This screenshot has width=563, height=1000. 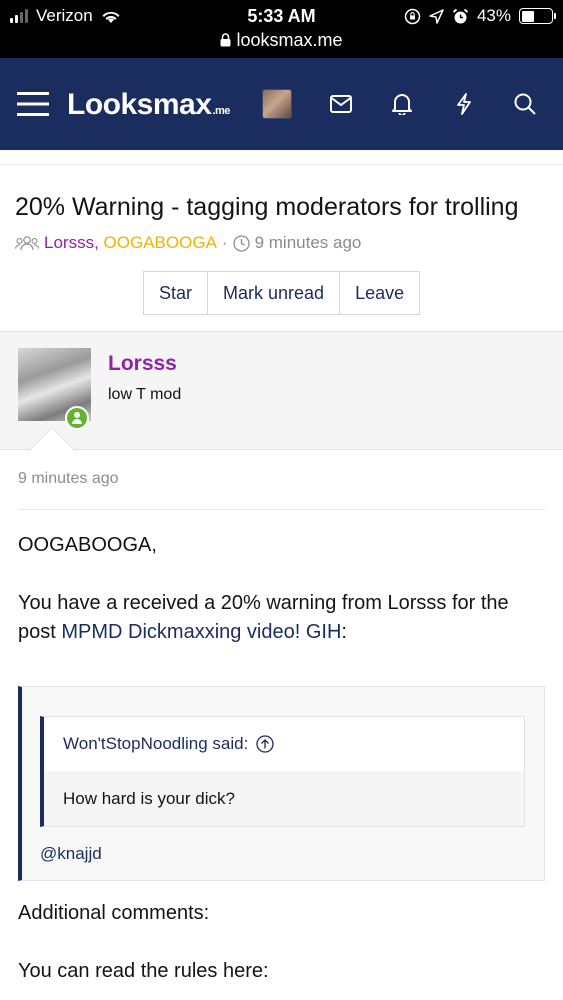 I want to click on quote-header: Won'tStopNoodling said:, so click(x=284, y=744).